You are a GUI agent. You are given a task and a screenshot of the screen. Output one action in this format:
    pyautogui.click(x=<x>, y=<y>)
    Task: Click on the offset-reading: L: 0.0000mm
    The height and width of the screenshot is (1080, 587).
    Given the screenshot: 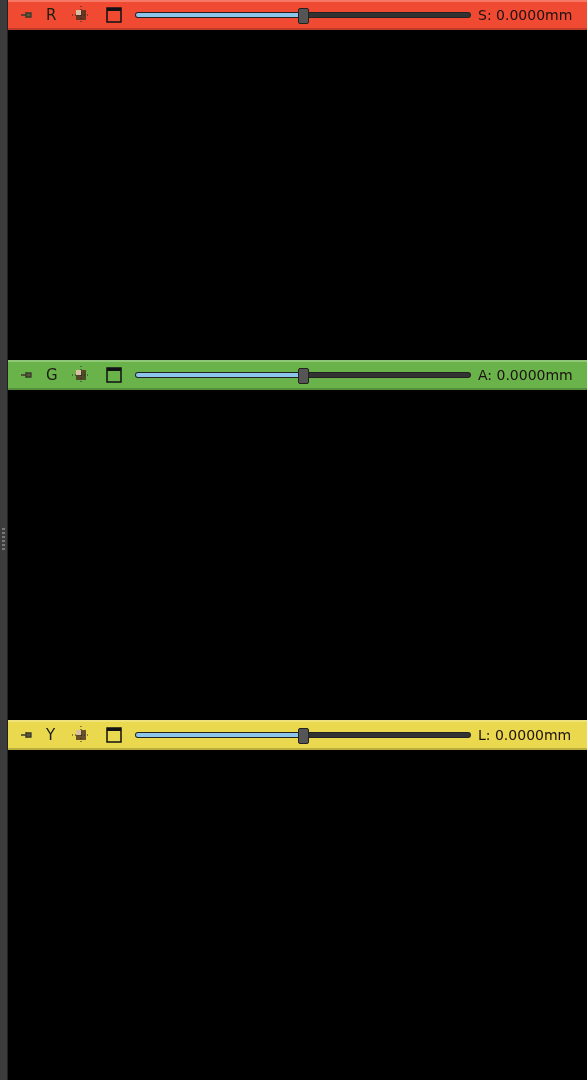 What is the action you would take?
    pyautogui.click(x=525, y=735)
    